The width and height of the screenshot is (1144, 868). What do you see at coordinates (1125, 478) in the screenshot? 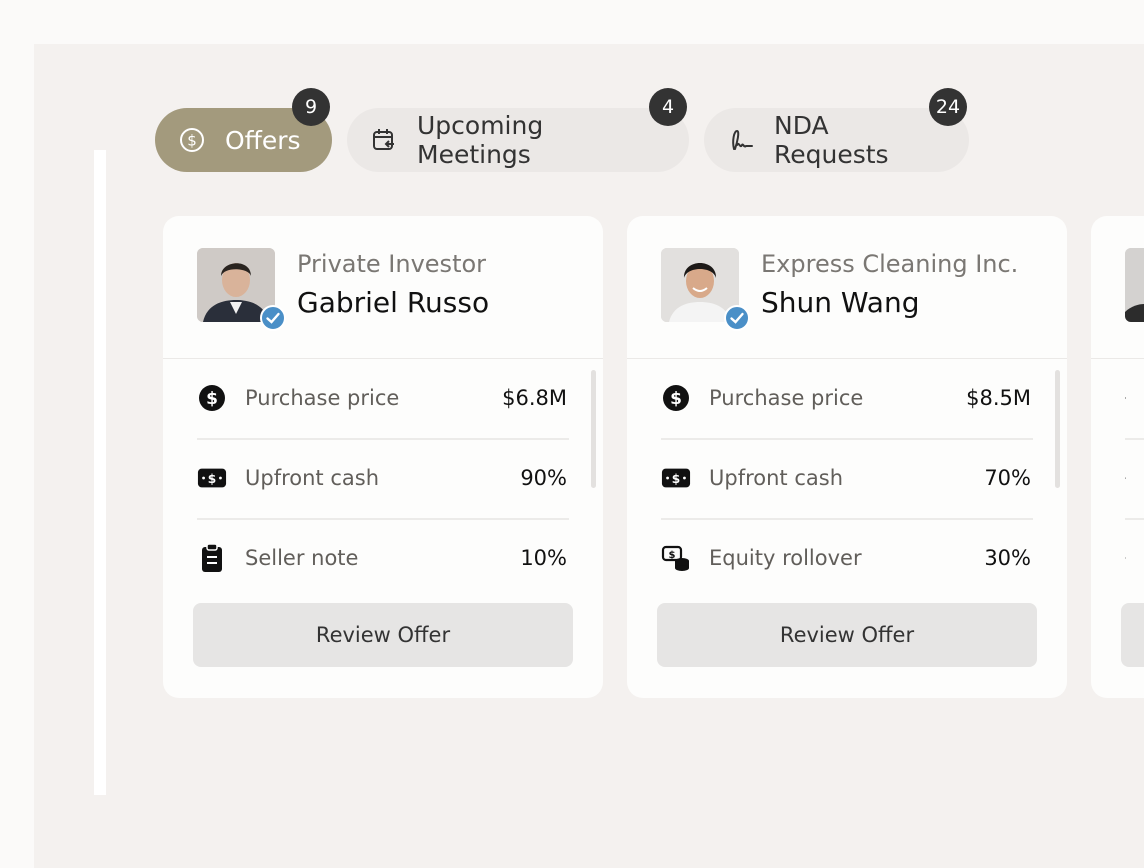
I see `cash-icon` at bounding box center [1125, 478].